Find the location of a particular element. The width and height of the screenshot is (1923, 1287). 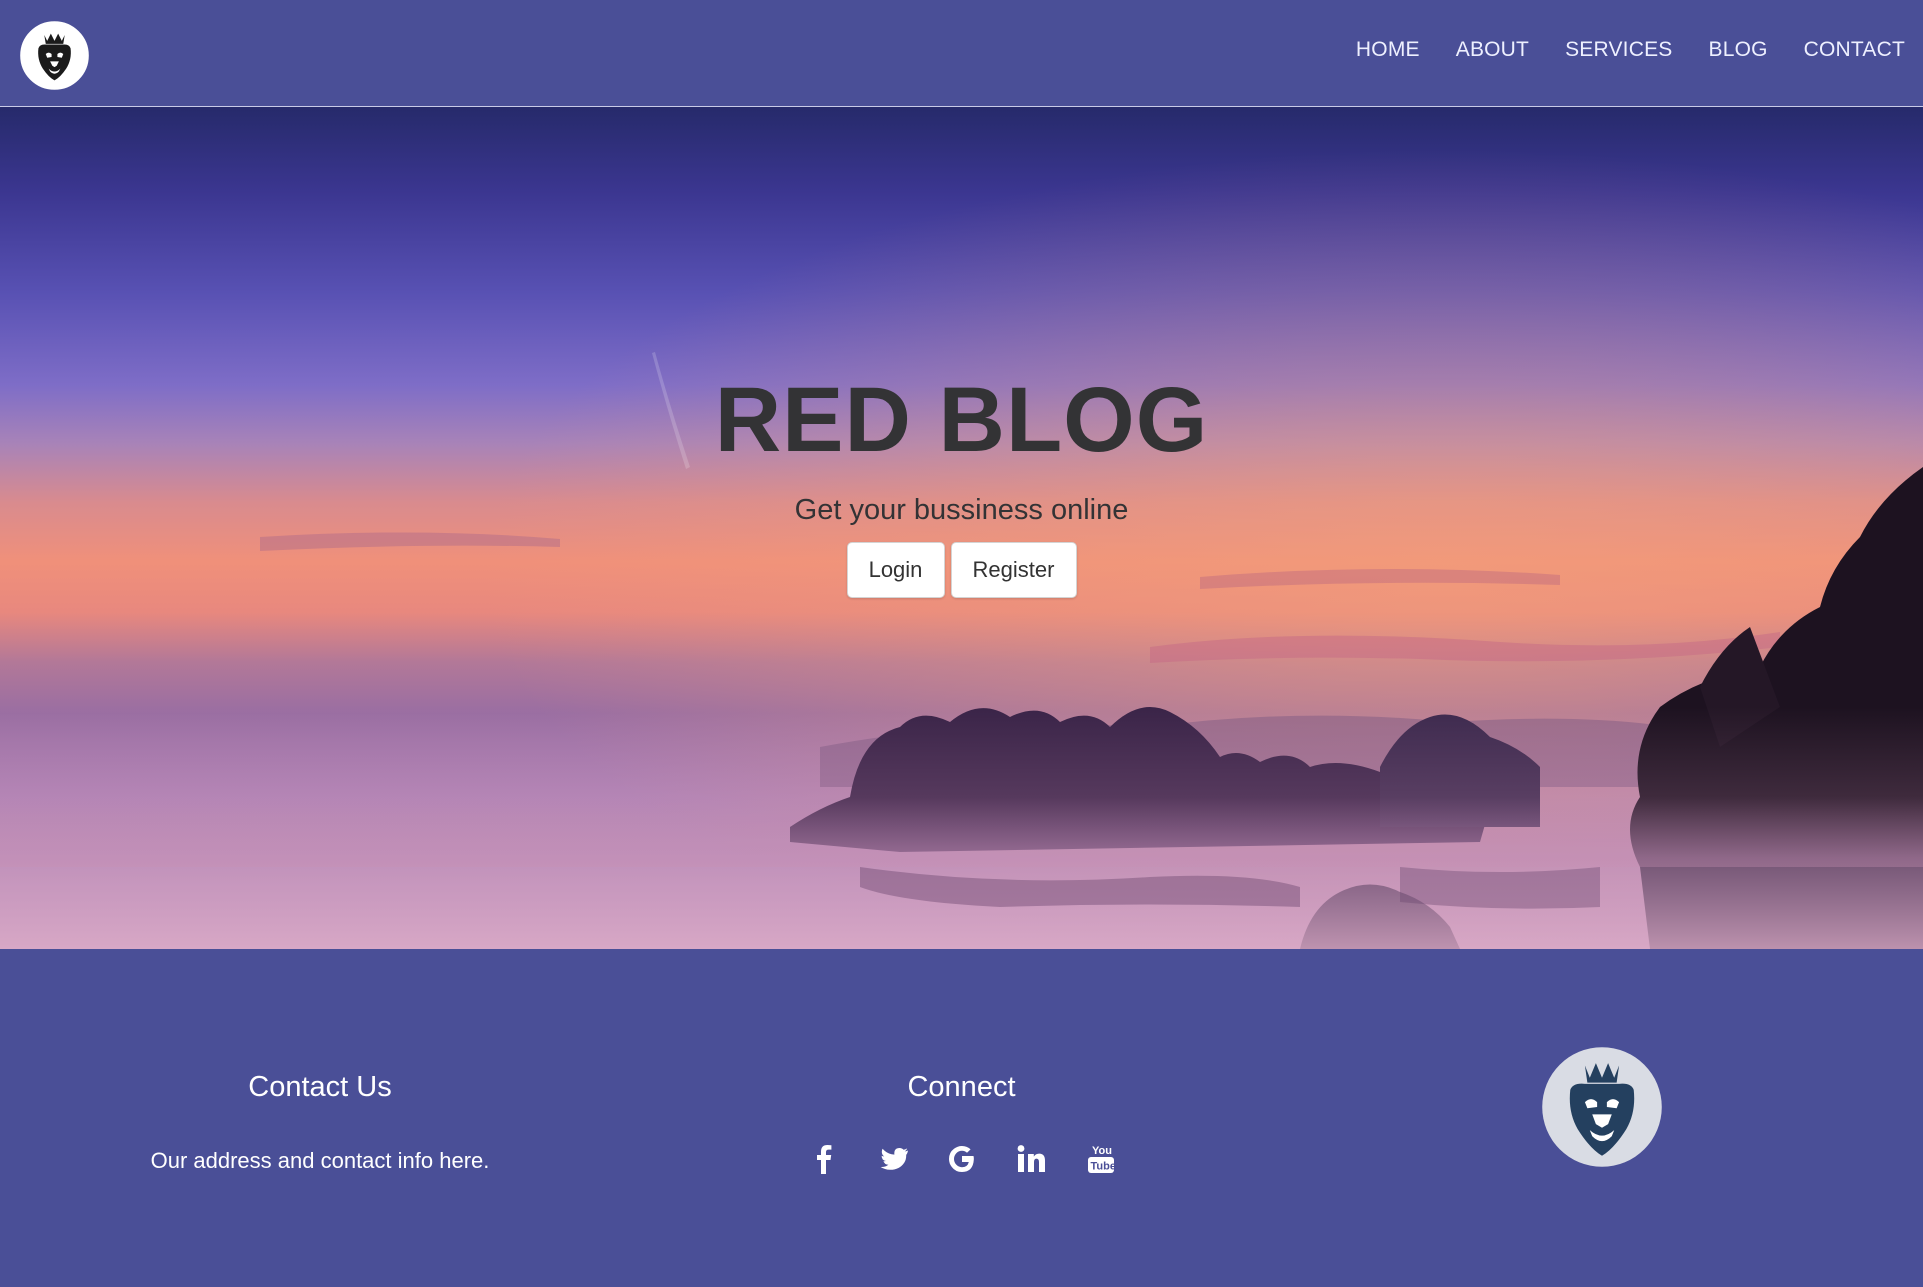

navbar: HOME ABOUT SERVICES BLOG CONTACT is located at coordinates (961, 53).